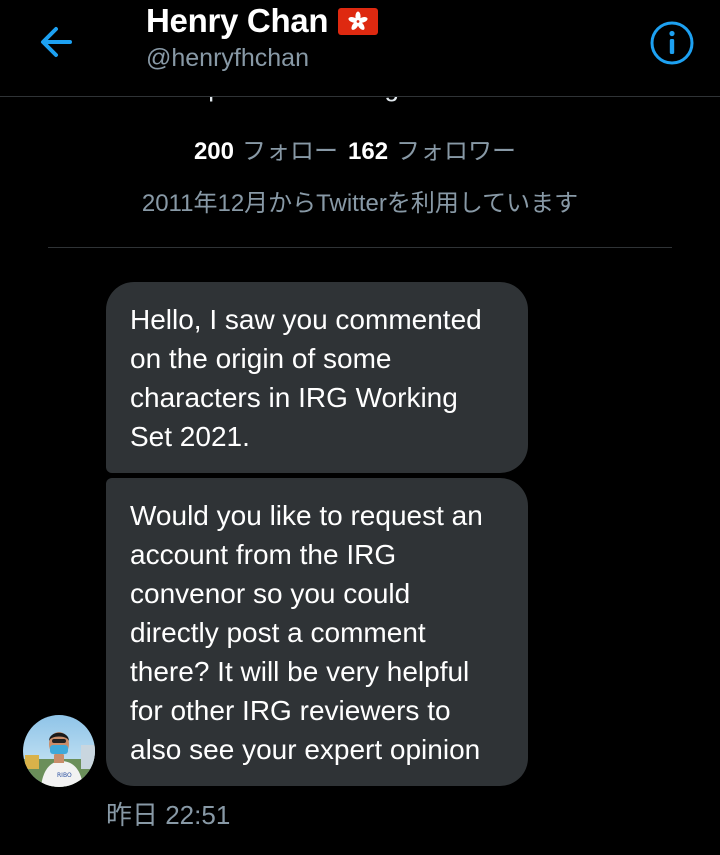 The width and height of the screenshot is (720, 855). Describe the element at coordinates (227, 58) in the screenshot. I see `contact-handle: @henryfhchan` at that location.